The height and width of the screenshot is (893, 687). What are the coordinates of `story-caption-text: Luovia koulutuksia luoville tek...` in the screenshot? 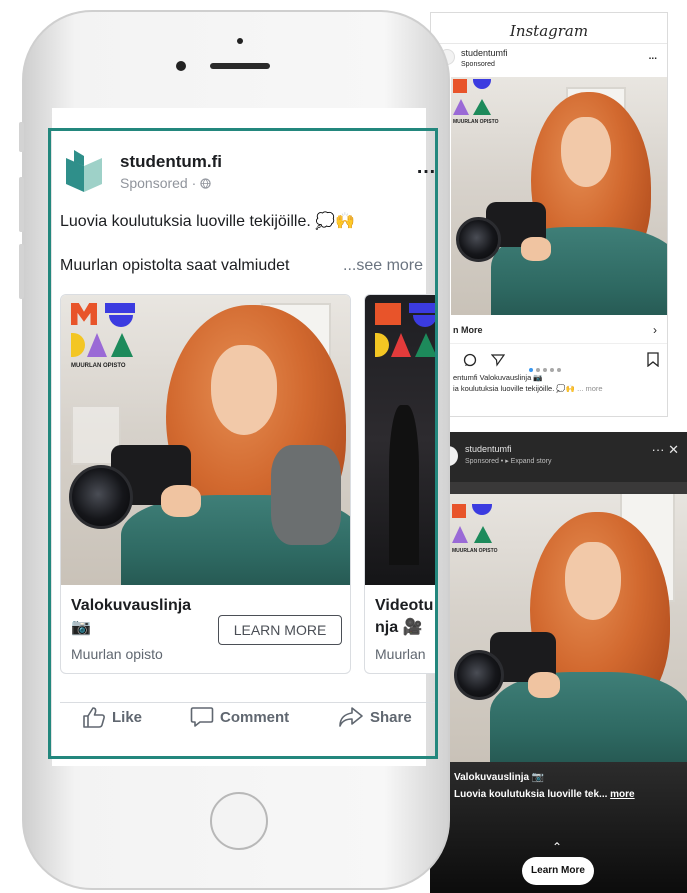 It's located at (531, 794).